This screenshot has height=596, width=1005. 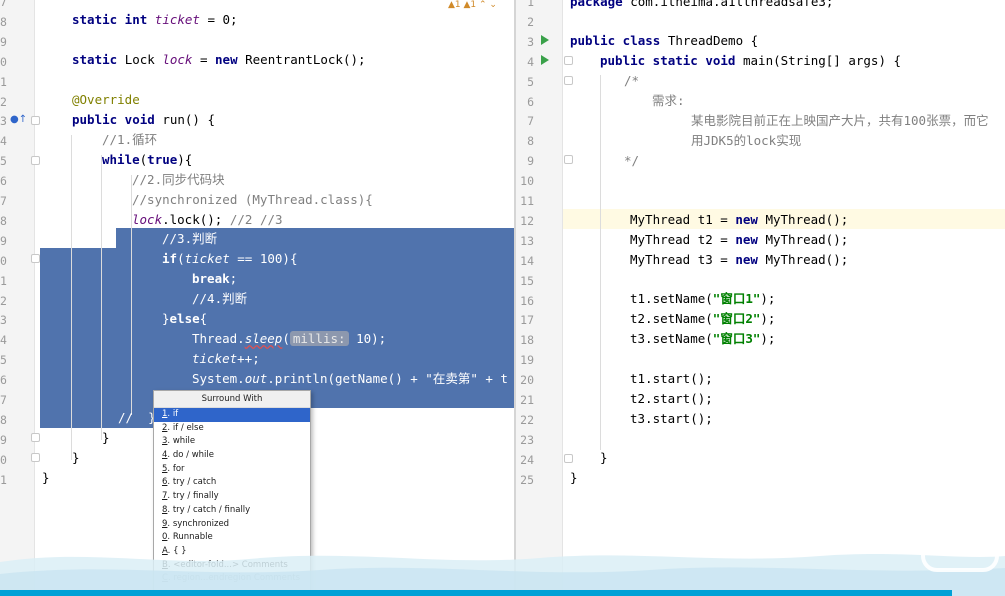 What do you see at coordinates (664, 41) in the screenshot?
I see `code-line: public class ThreadDemo {` at bounding box center [664, 41].